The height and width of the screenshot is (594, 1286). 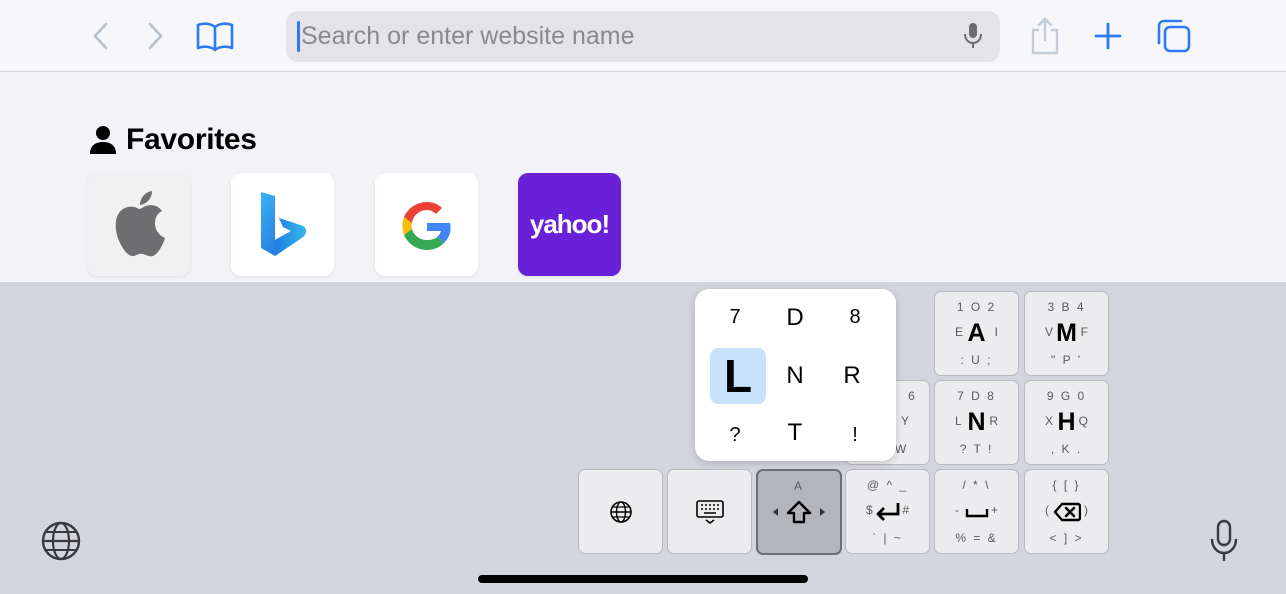 I want to click on key-a-center: A, so click(x=976, y=333).